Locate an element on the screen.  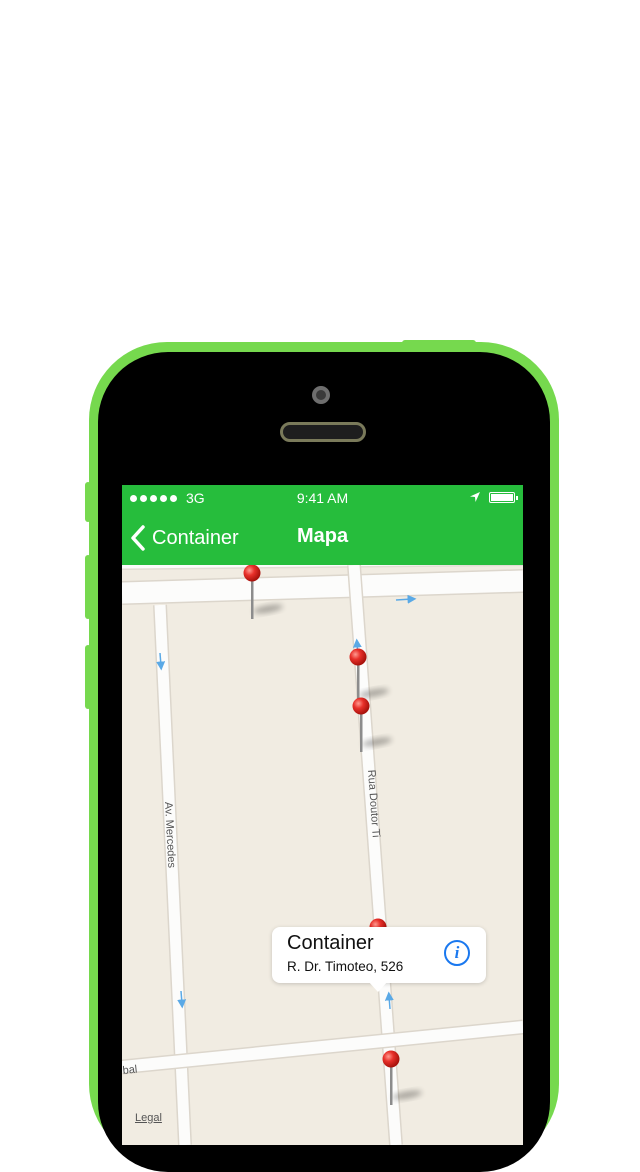
phone-mute-switch is located at coordinates (88, 502).